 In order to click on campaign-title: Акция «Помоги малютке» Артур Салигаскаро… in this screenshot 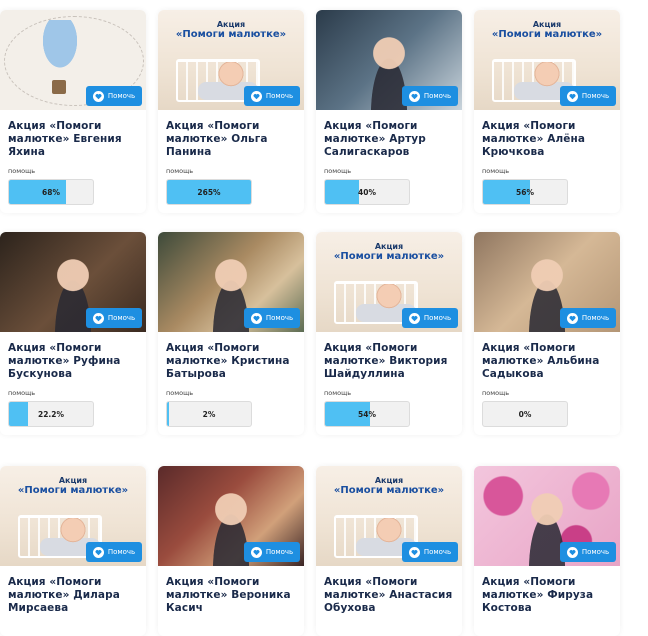, I will do `click(389, 139)`.